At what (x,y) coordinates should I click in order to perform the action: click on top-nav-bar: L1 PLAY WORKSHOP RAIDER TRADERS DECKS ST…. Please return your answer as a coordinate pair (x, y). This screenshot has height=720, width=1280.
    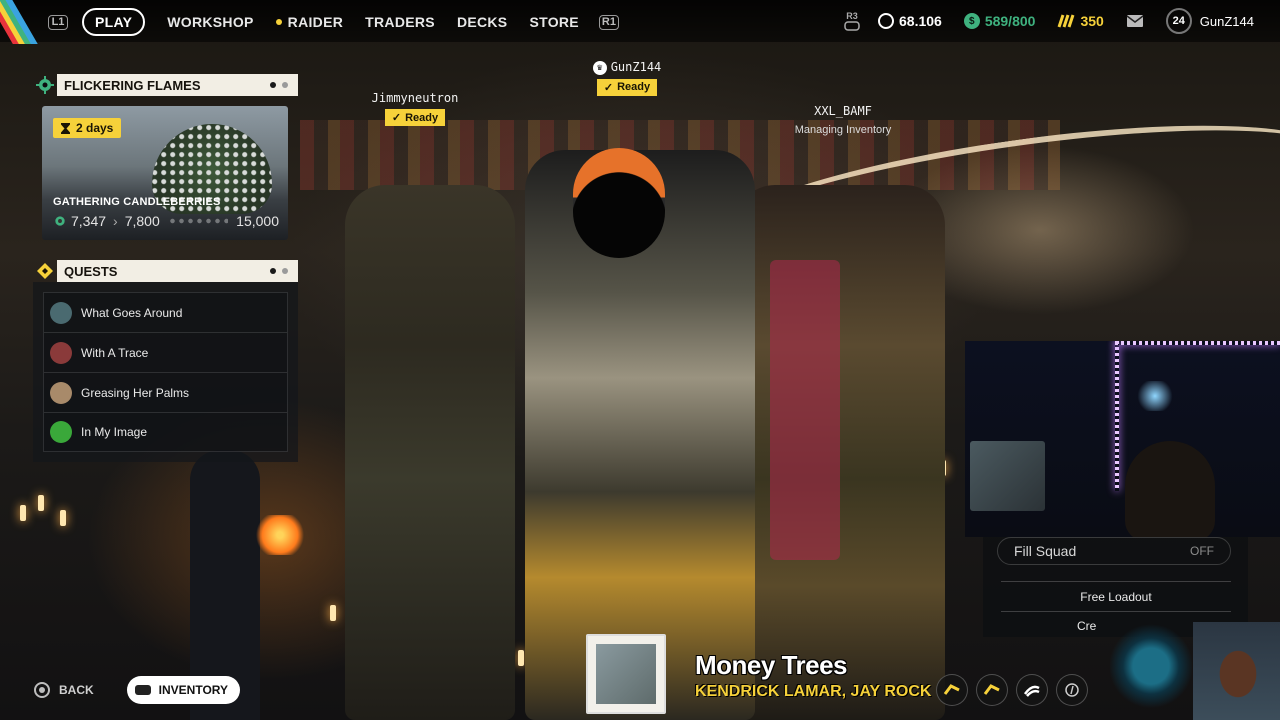
    Looking at the image, I should click on (640, 22).